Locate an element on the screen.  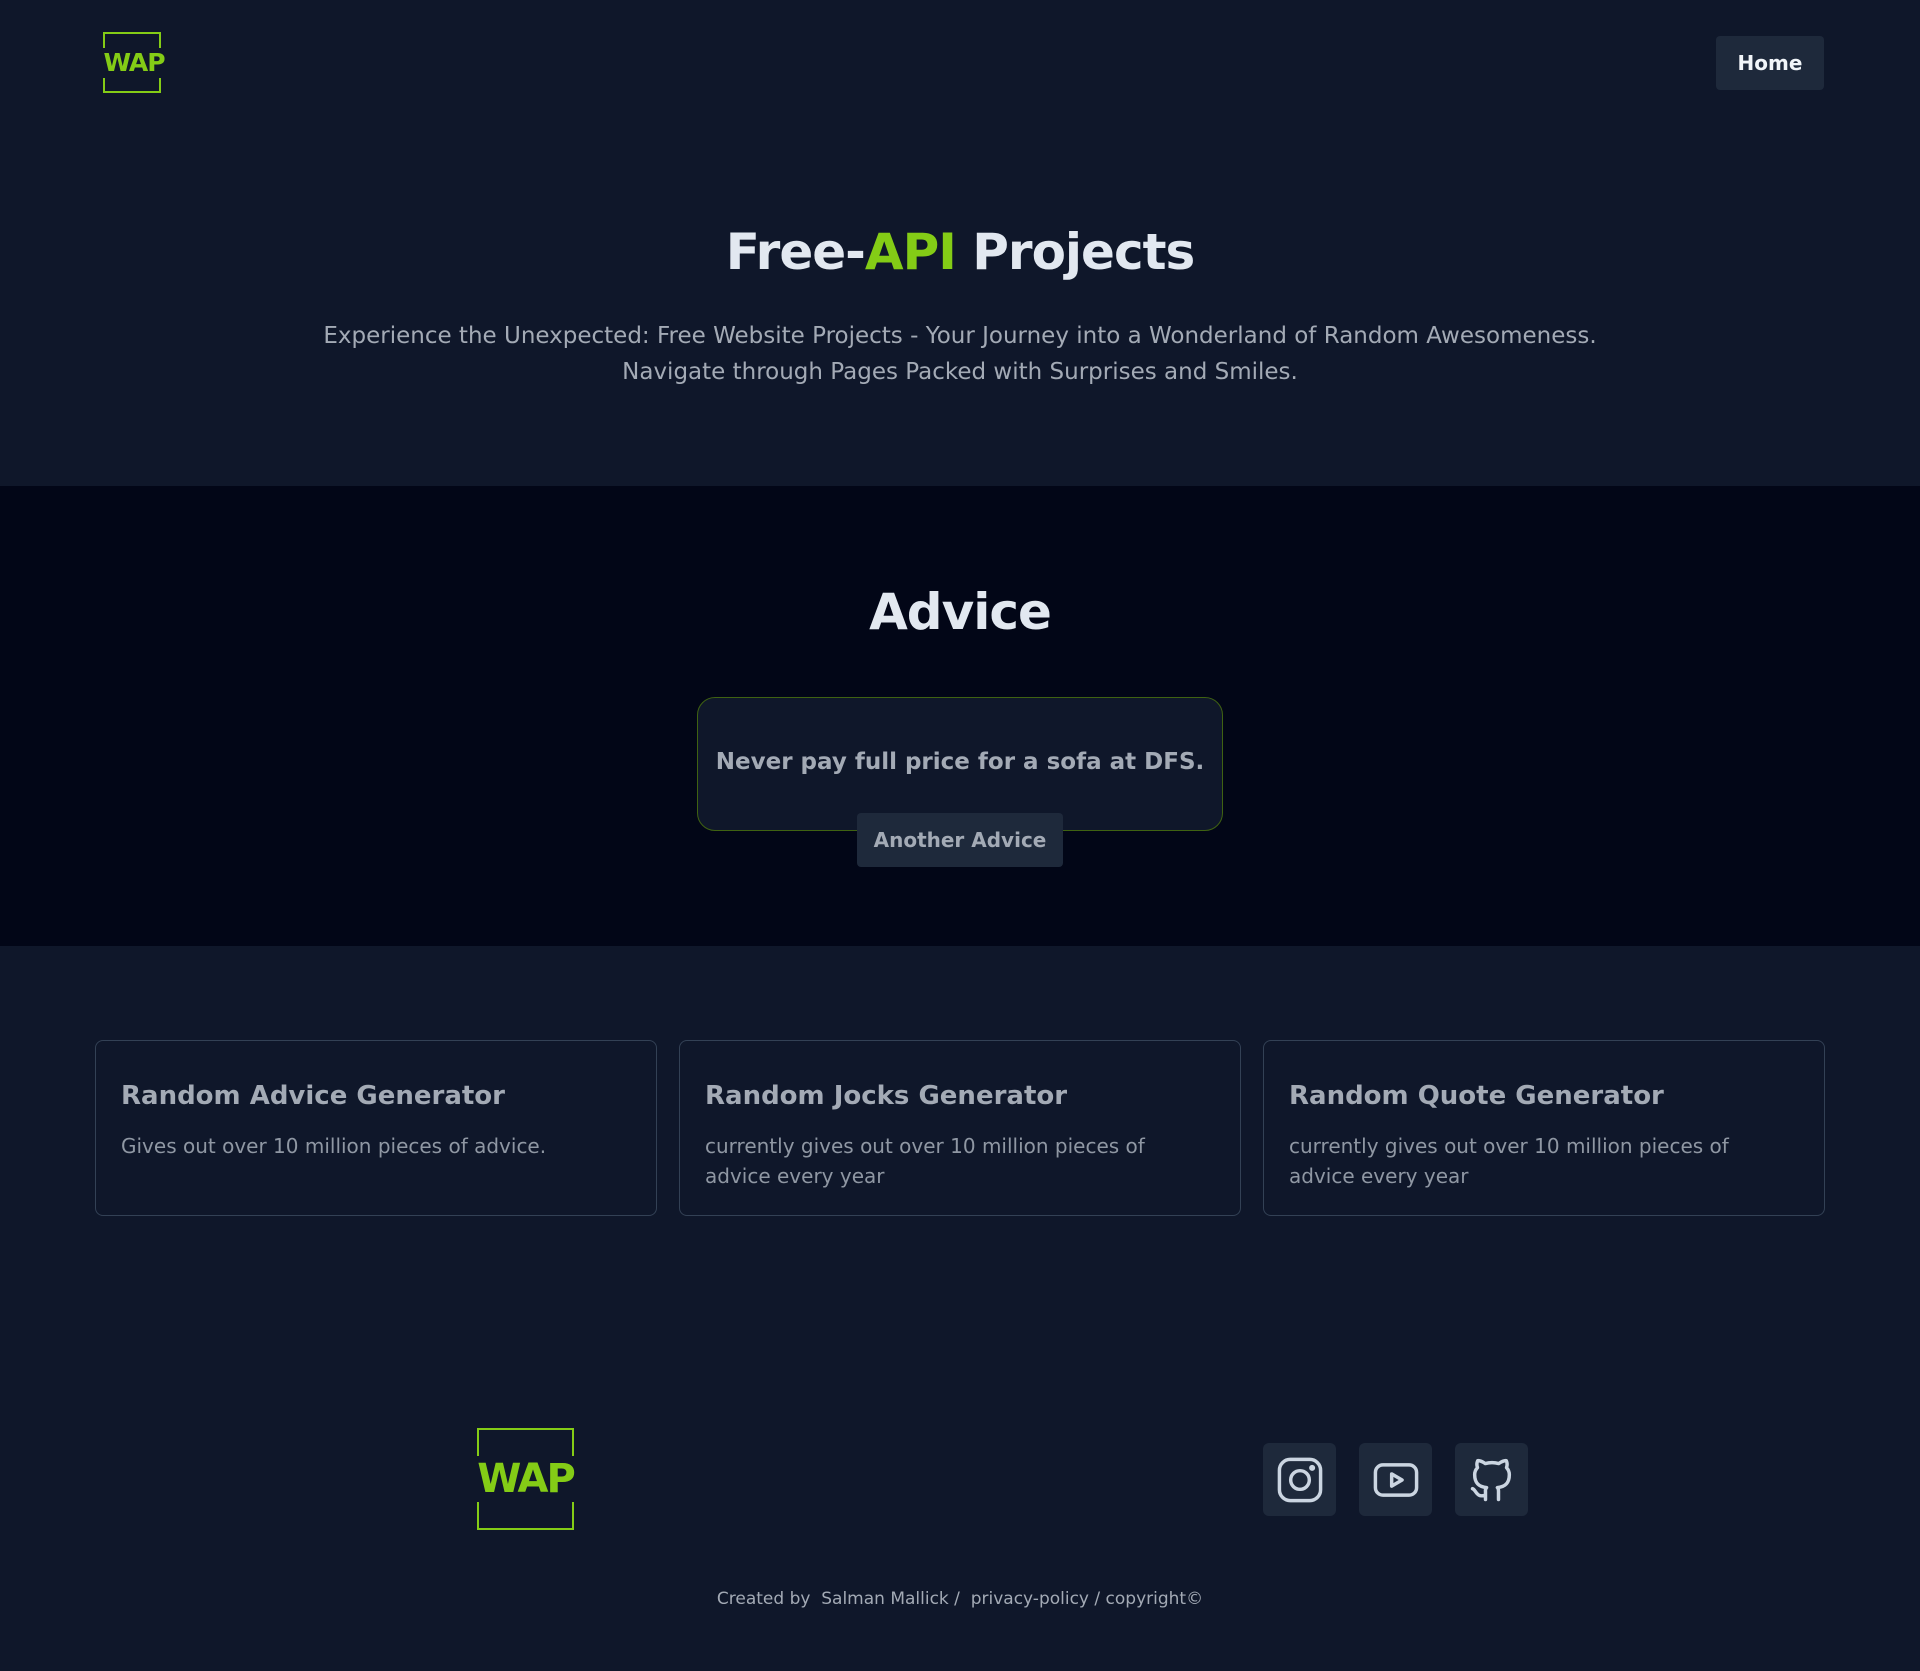
footer-logo: WAP is located at coordinates (525, 1479).